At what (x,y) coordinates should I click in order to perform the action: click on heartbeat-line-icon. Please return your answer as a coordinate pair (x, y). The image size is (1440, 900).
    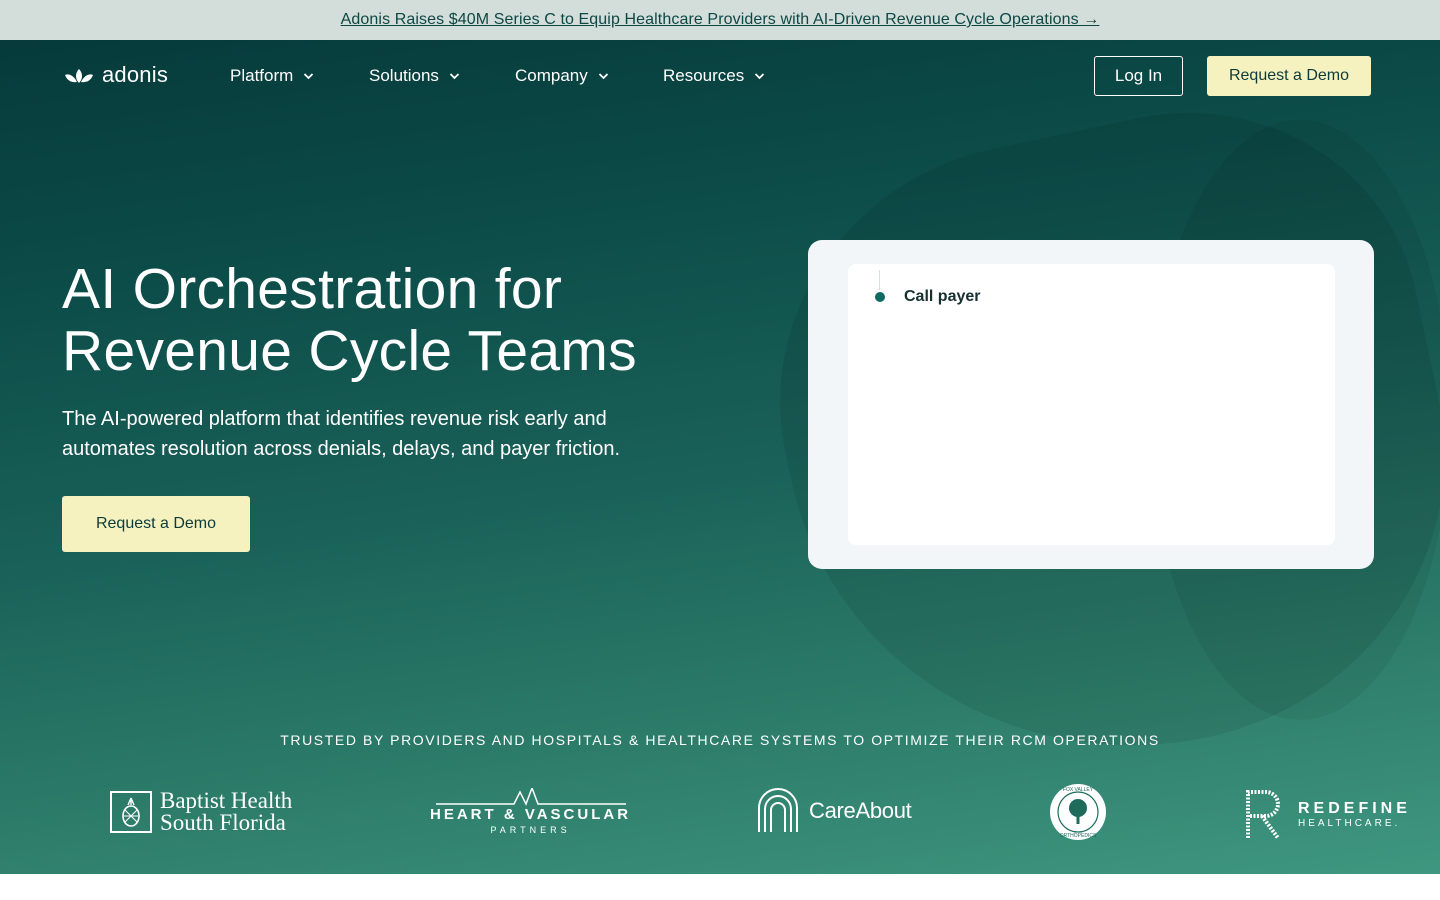
    Looking at the image, I should click on (530, 797).